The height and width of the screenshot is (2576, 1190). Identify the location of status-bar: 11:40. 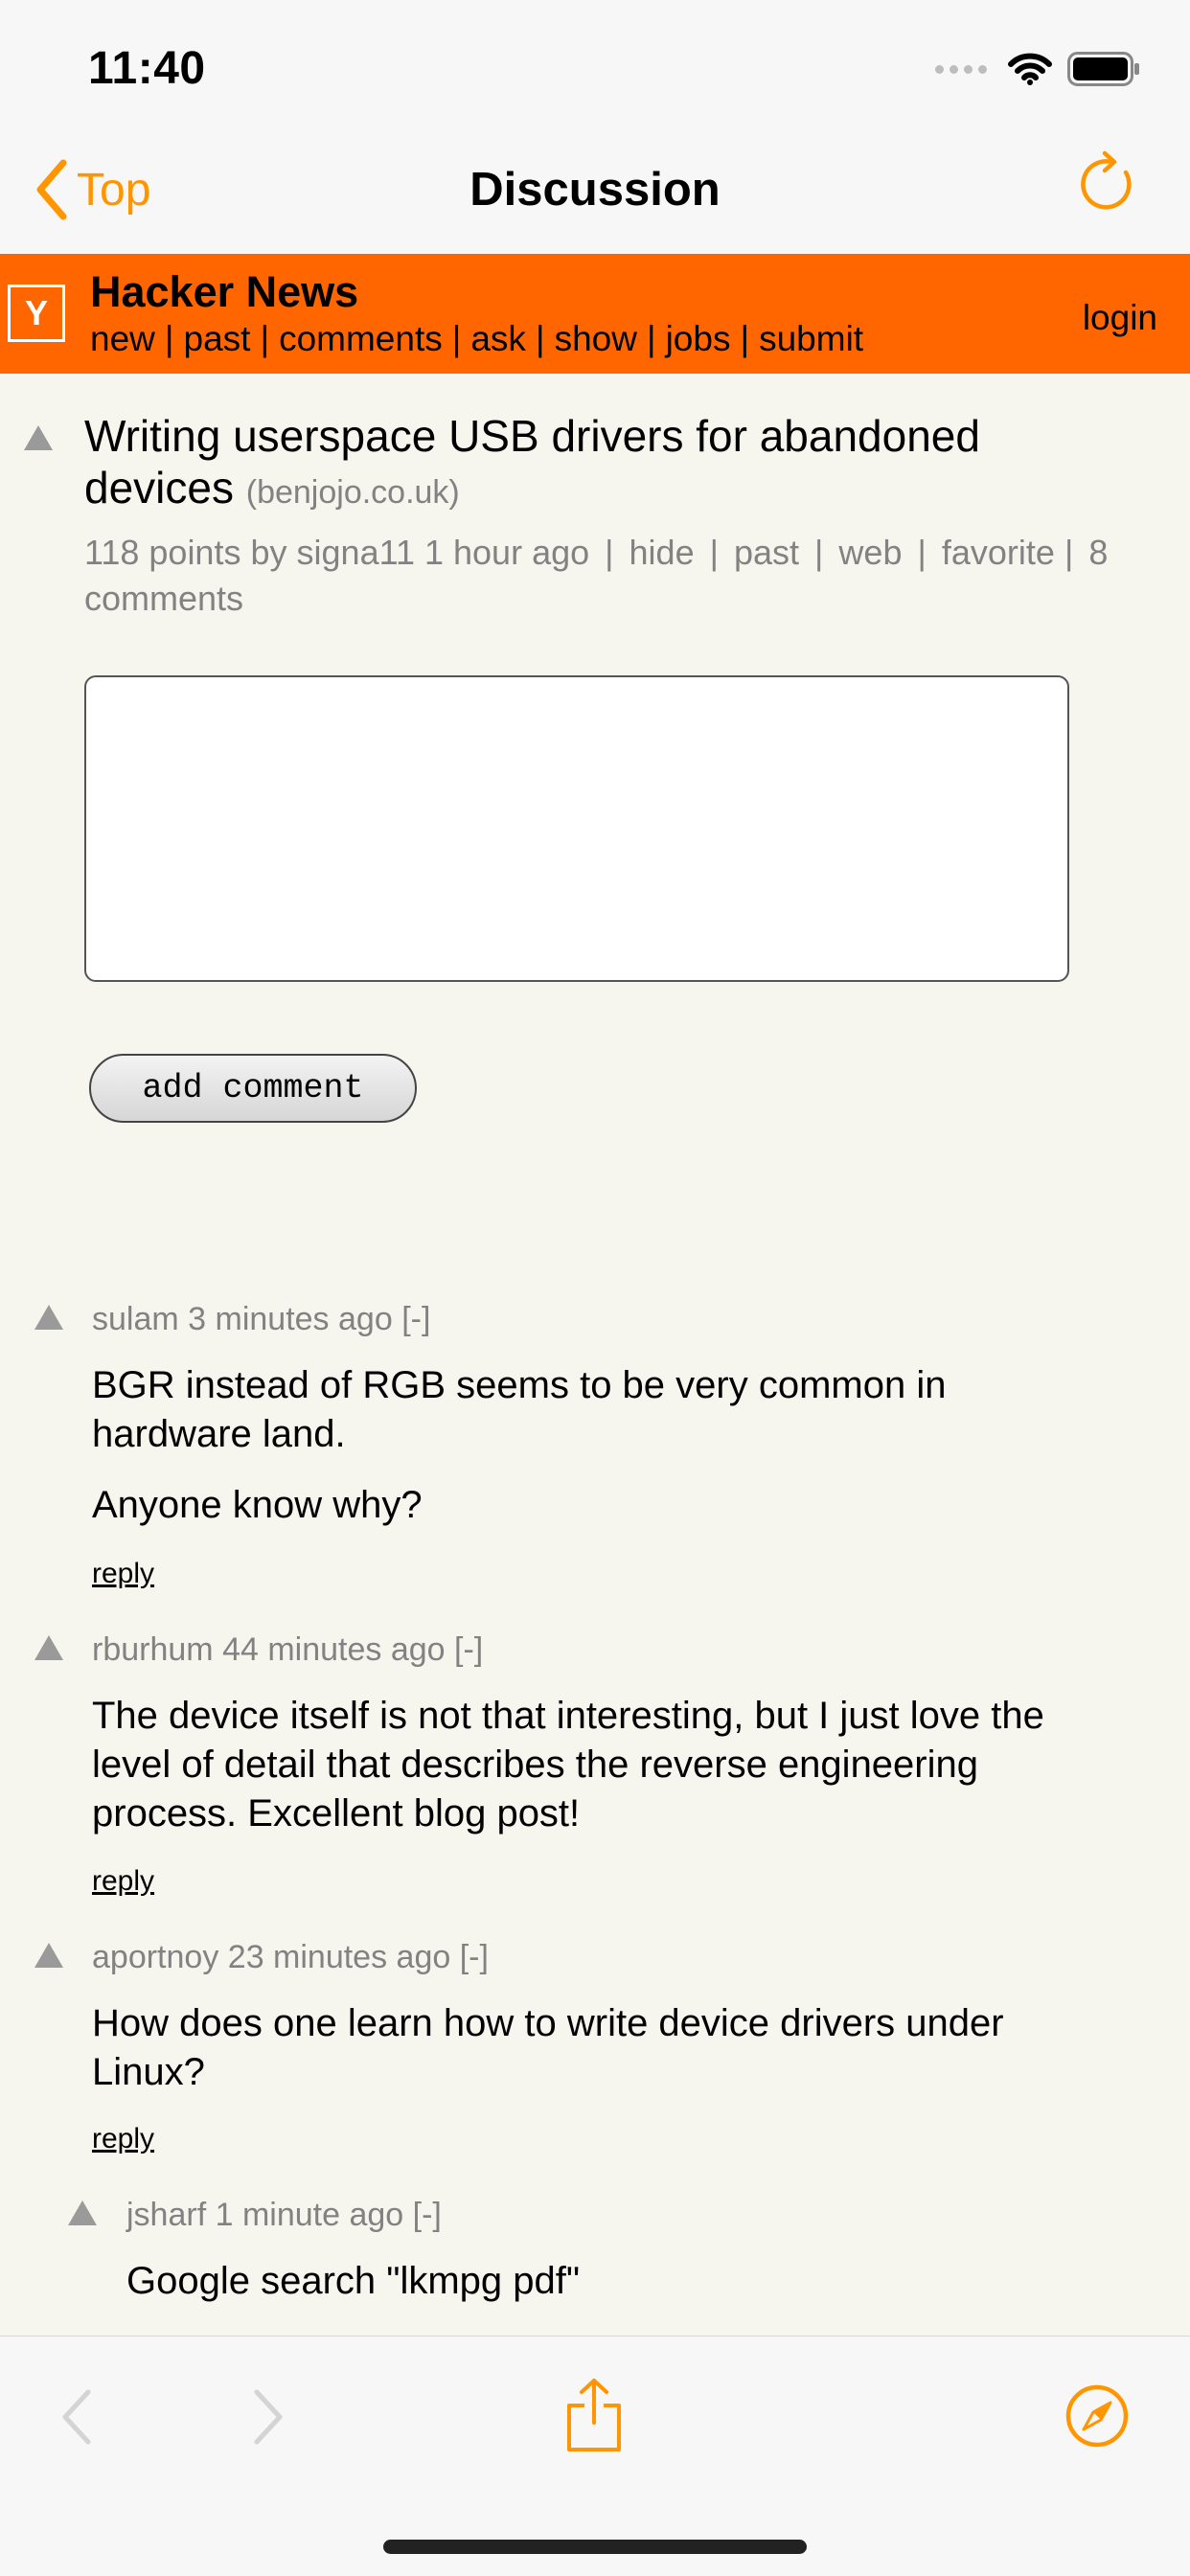
(595, 72).